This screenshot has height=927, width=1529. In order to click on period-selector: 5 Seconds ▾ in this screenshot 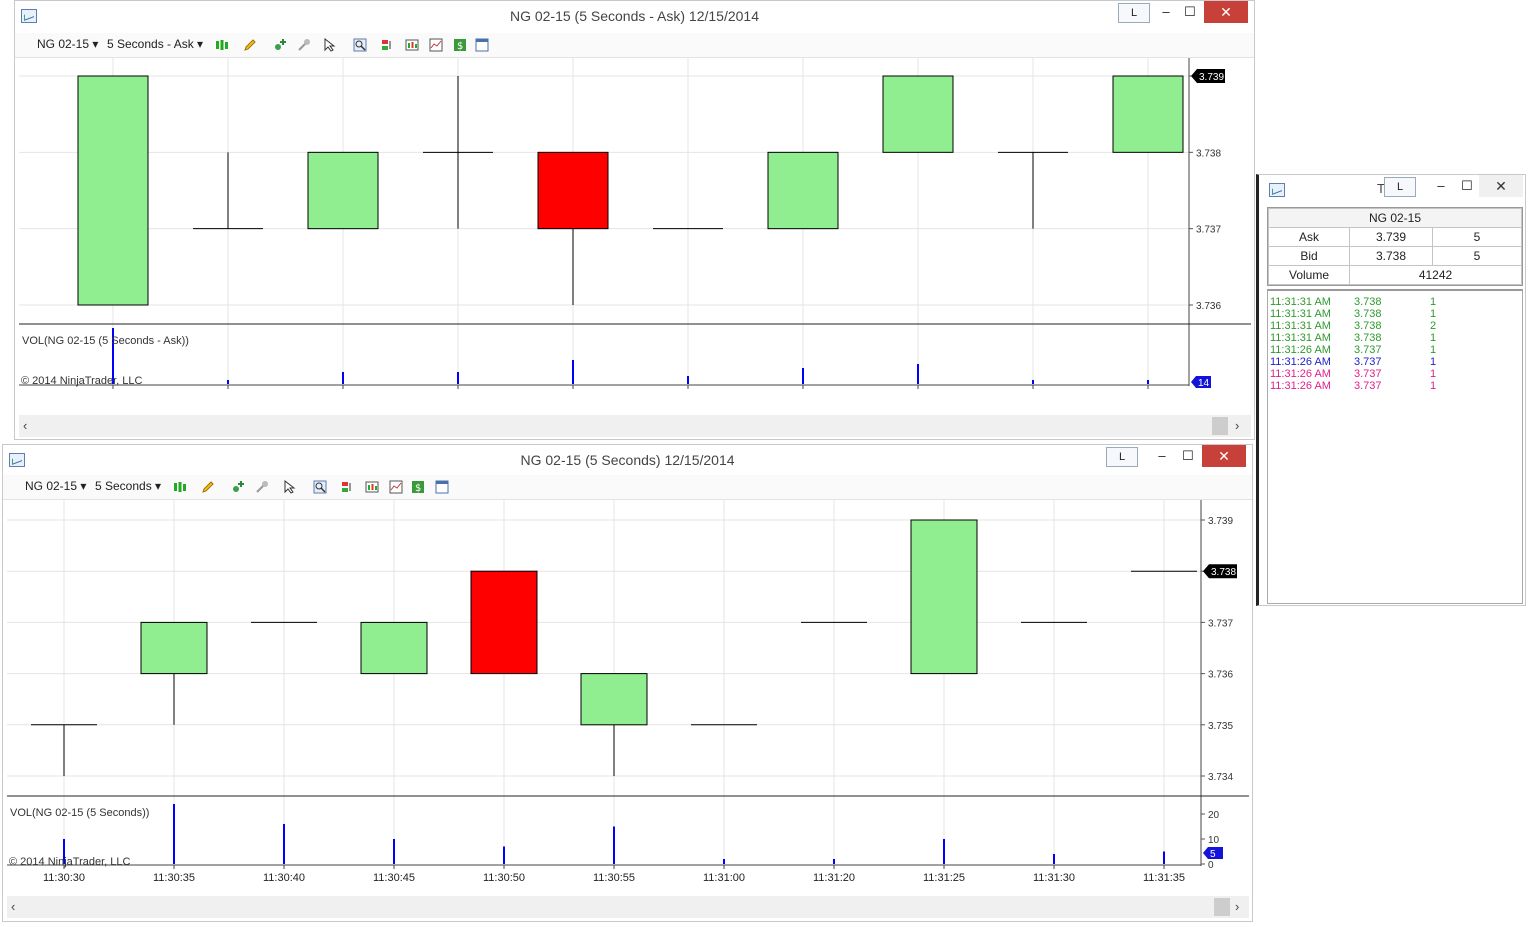, I will do `click(128, 486)`.